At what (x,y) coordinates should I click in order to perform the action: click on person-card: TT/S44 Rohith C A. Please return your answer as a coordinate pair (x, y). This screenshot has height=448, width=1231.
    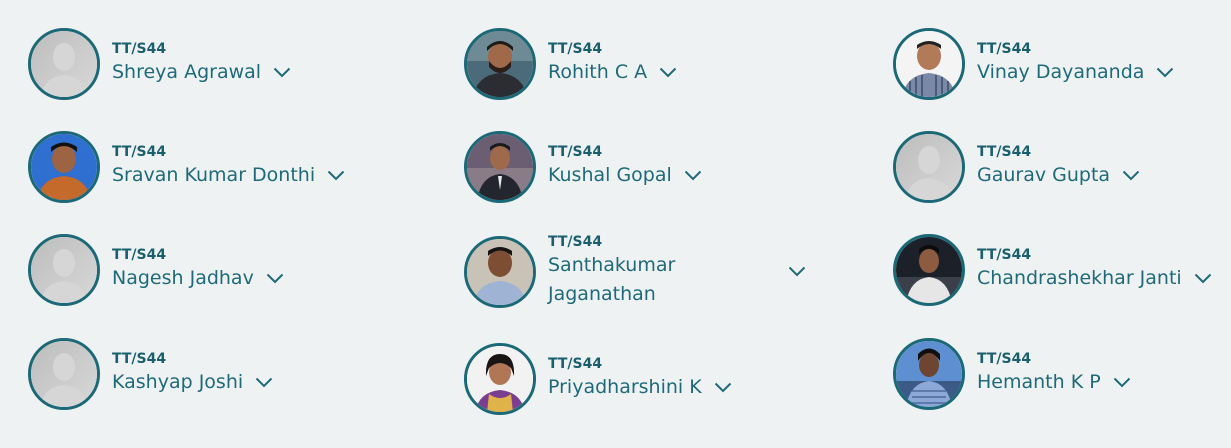
    Looking at the image, I should click on (570, 64).